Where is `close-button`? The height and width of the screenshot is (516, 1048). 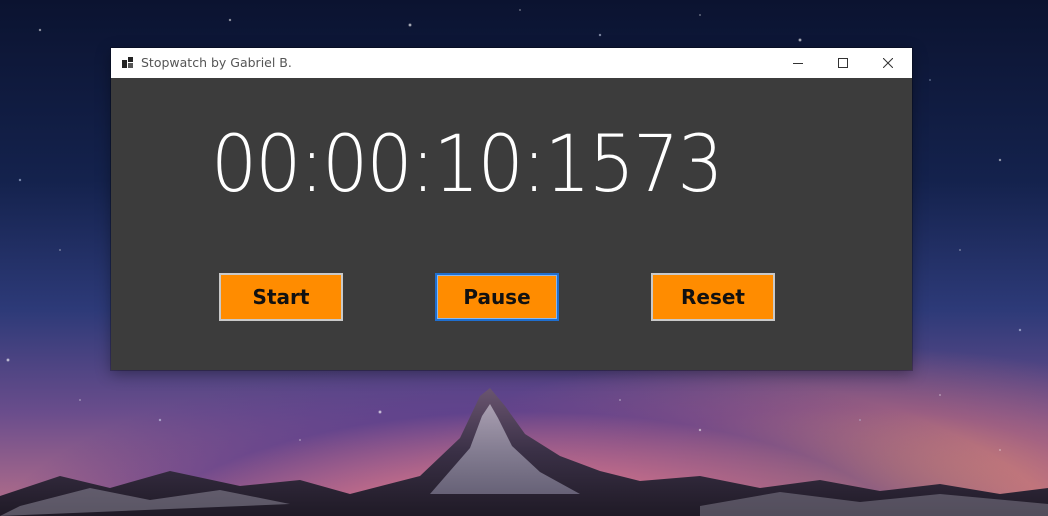
close-button is located at coordinates (888, 63).